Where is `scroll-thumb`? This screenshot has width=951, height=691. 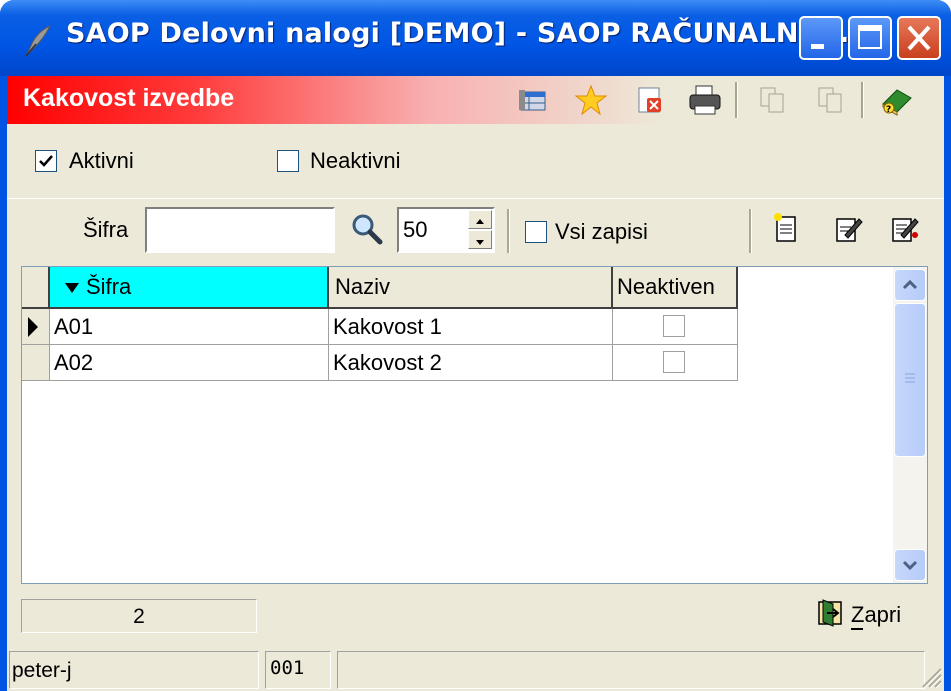
scroll-thumb is located at coordinates (910, 380).